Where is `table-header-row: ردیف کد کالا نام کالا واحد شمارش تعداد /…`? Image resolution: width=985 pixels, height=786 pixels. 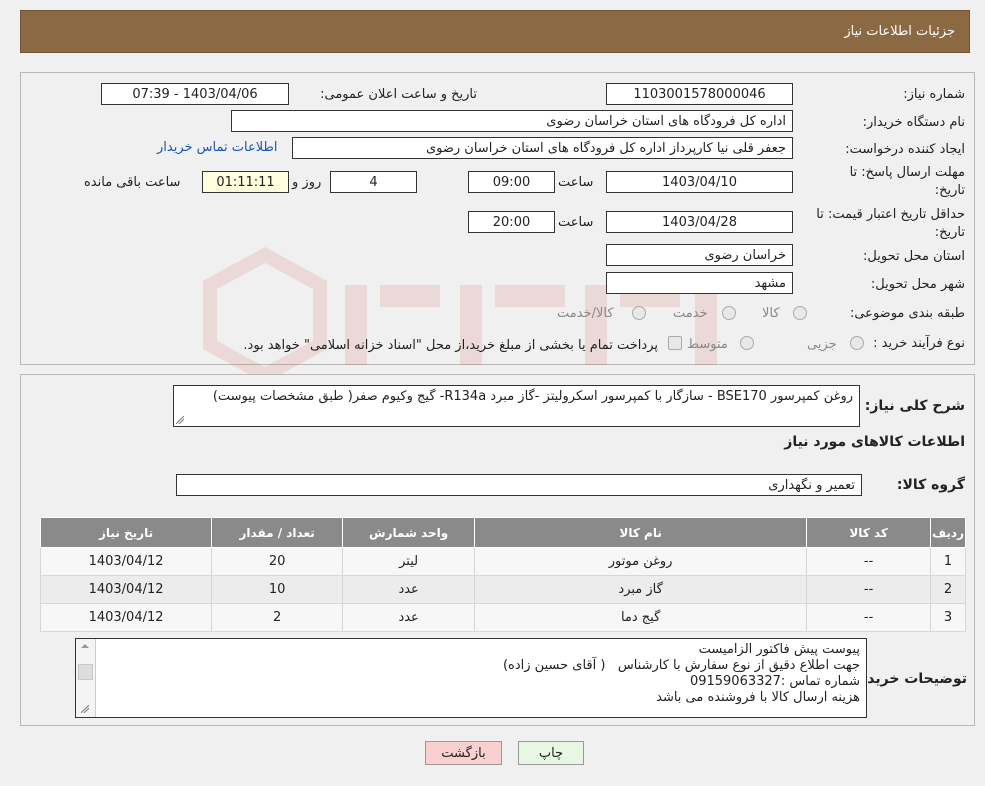 table-header-row: ردیف کد کالا نام کالا واحد شمارش تعداد /… is located at coordinates (502, 532).